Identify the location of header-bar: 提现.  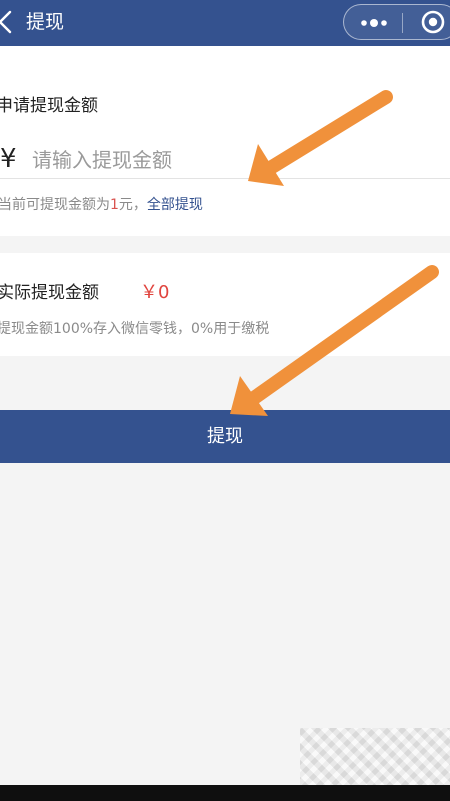
(225, 23).